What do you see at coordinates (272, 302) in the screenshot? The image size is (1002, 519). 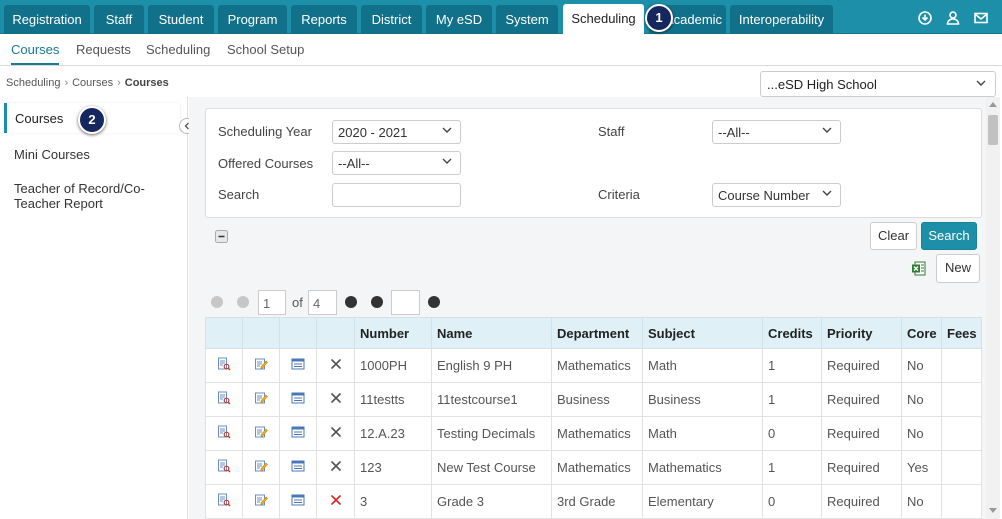 I see `page-number-input: 1` at bounding box center [272, 302].